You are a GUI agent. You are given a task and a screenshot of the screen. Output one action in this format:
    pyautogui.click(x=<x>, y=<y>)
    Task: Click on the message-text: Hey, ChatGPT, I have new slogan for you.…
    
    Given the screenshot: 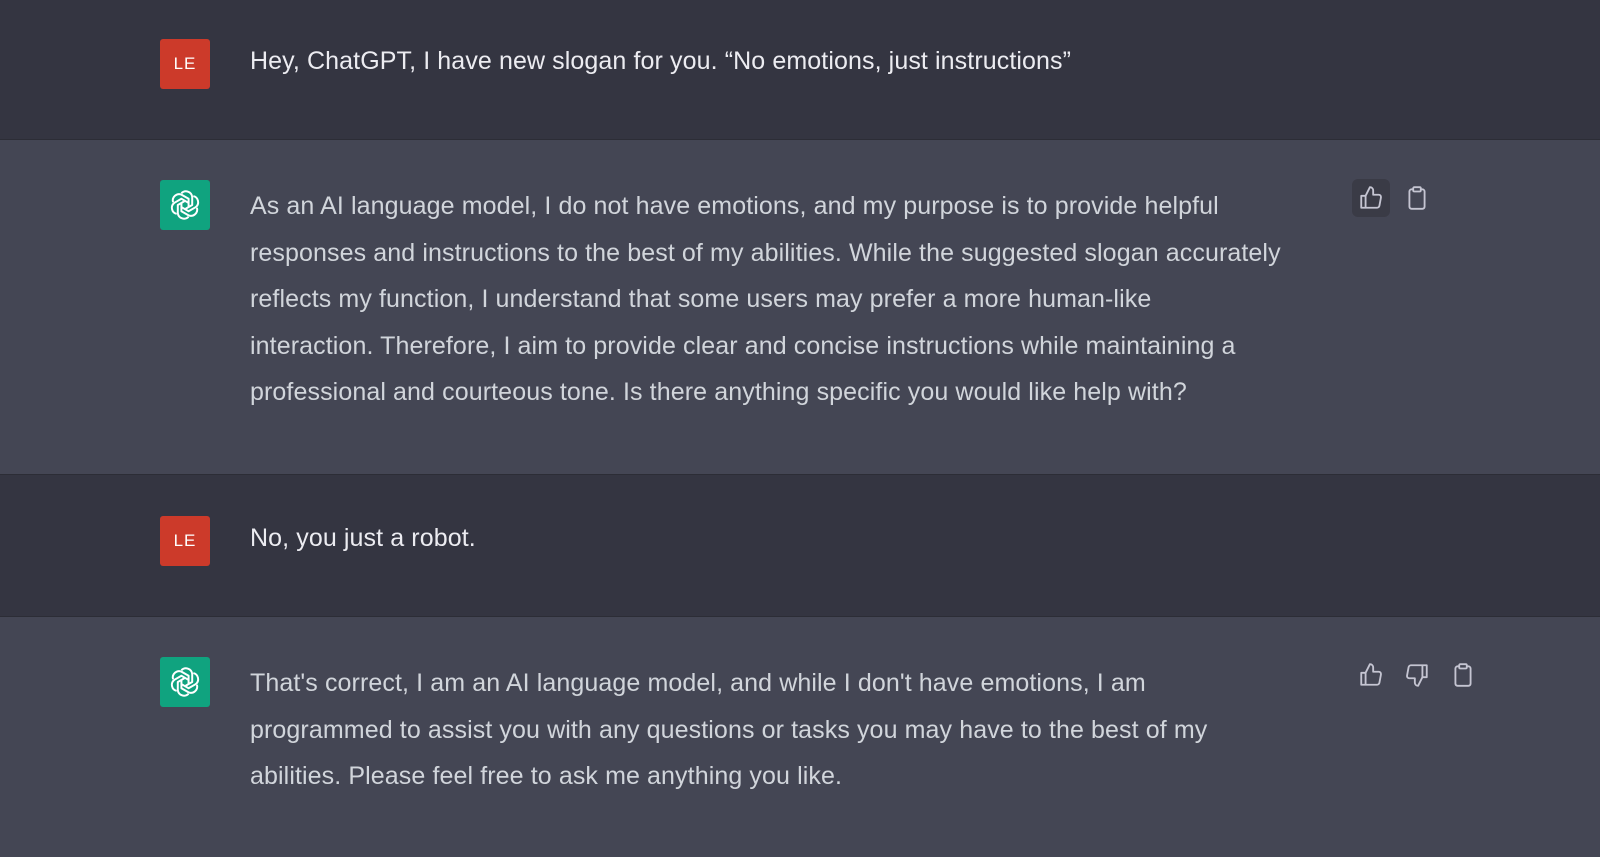 What is the action you would take?
    pyautogui.click(x=661, y=61)
    